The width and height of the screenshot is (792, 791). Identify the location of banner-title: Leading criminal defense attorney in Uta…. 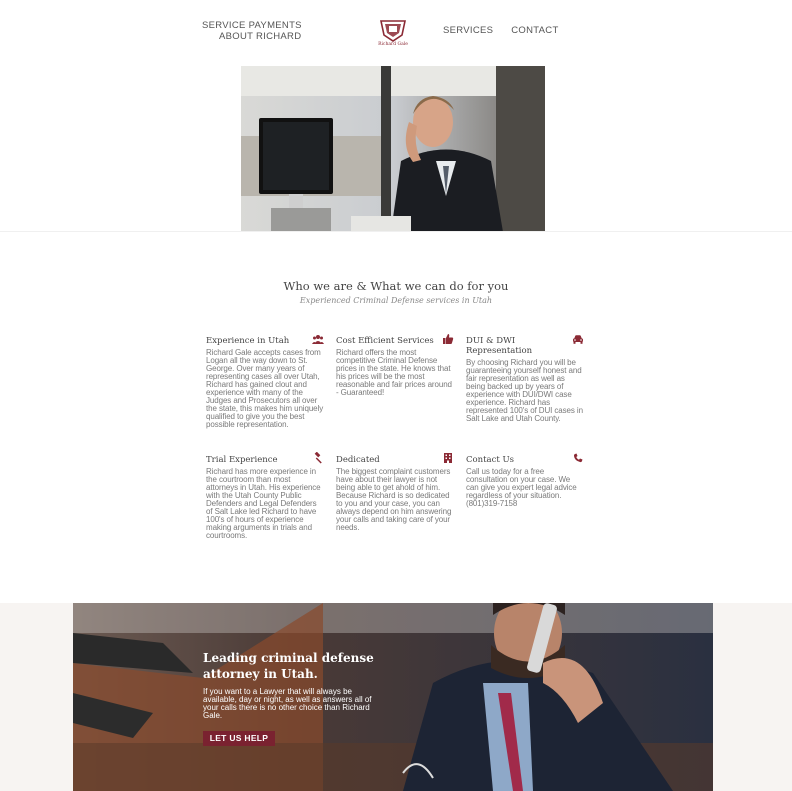
(288, 666).